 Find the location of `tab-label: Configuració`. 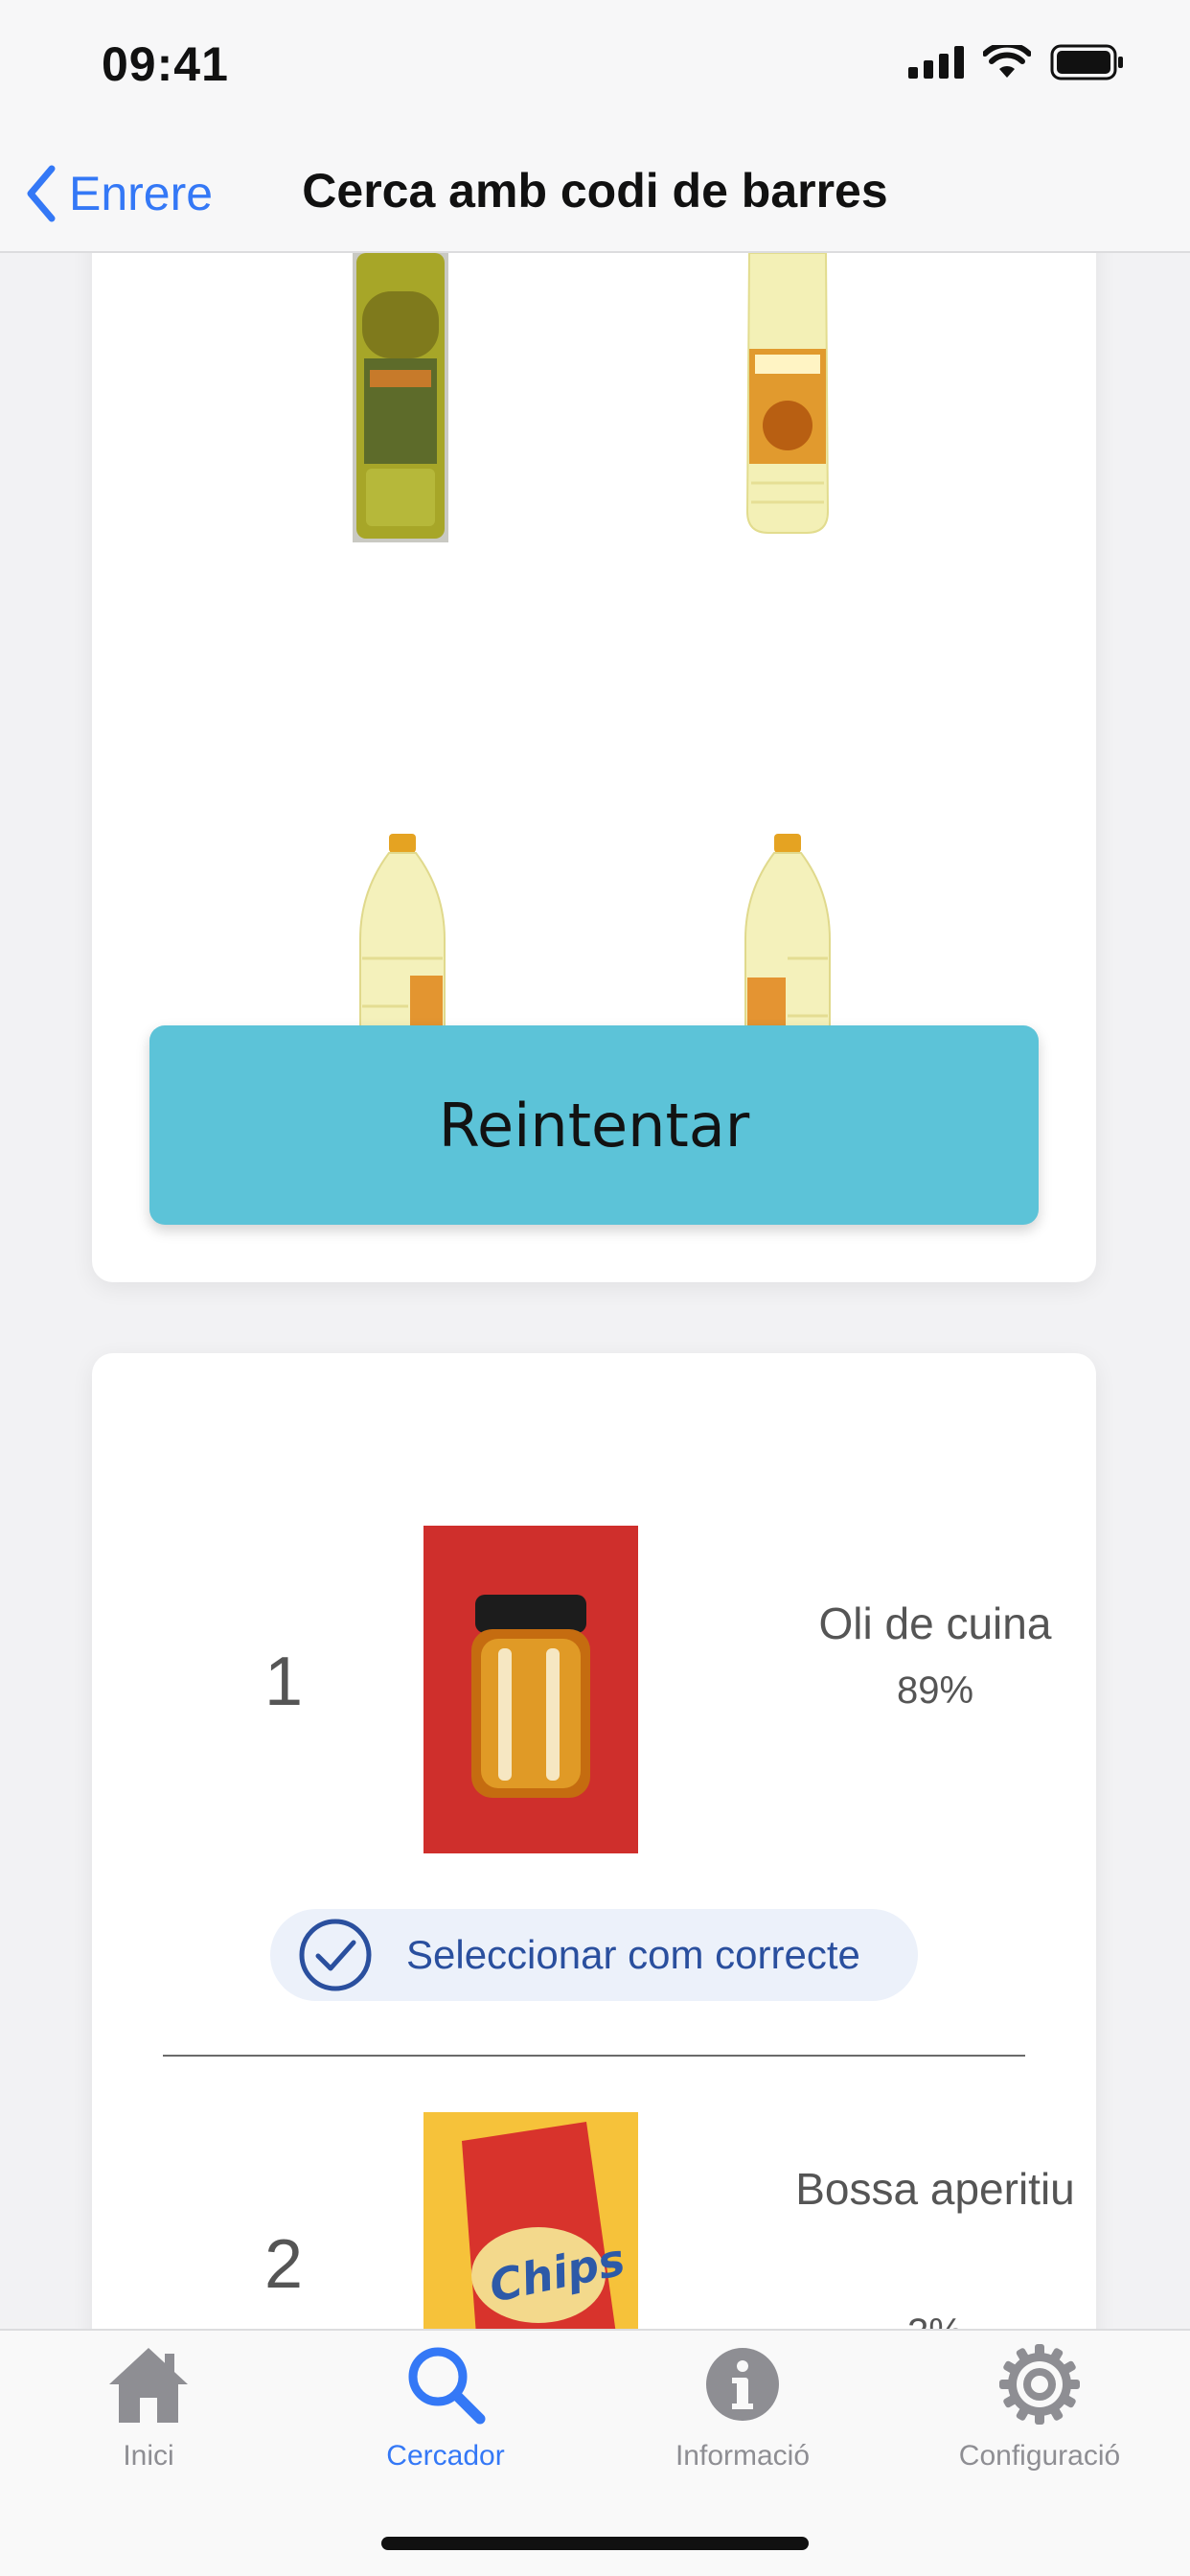

tab-label: Configuració is located at coordinates (1039, 2456).